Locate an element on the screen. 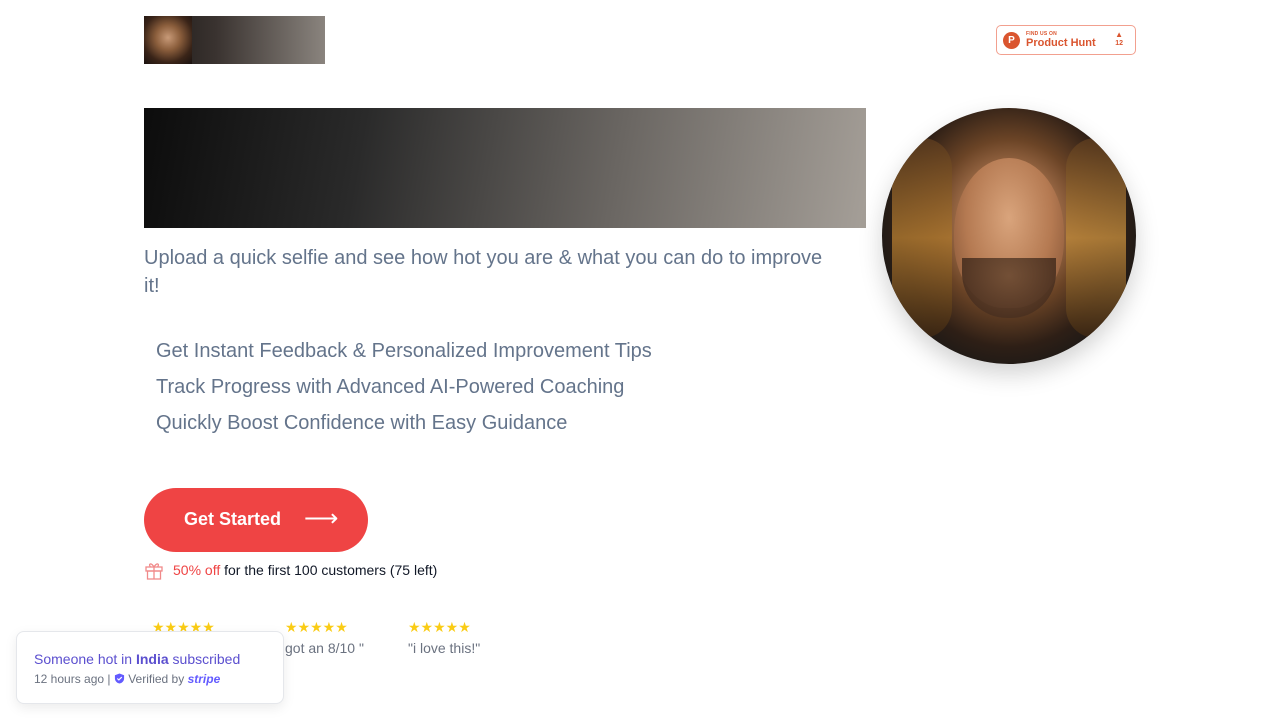  site-logo is located at coordinates (234, 40).